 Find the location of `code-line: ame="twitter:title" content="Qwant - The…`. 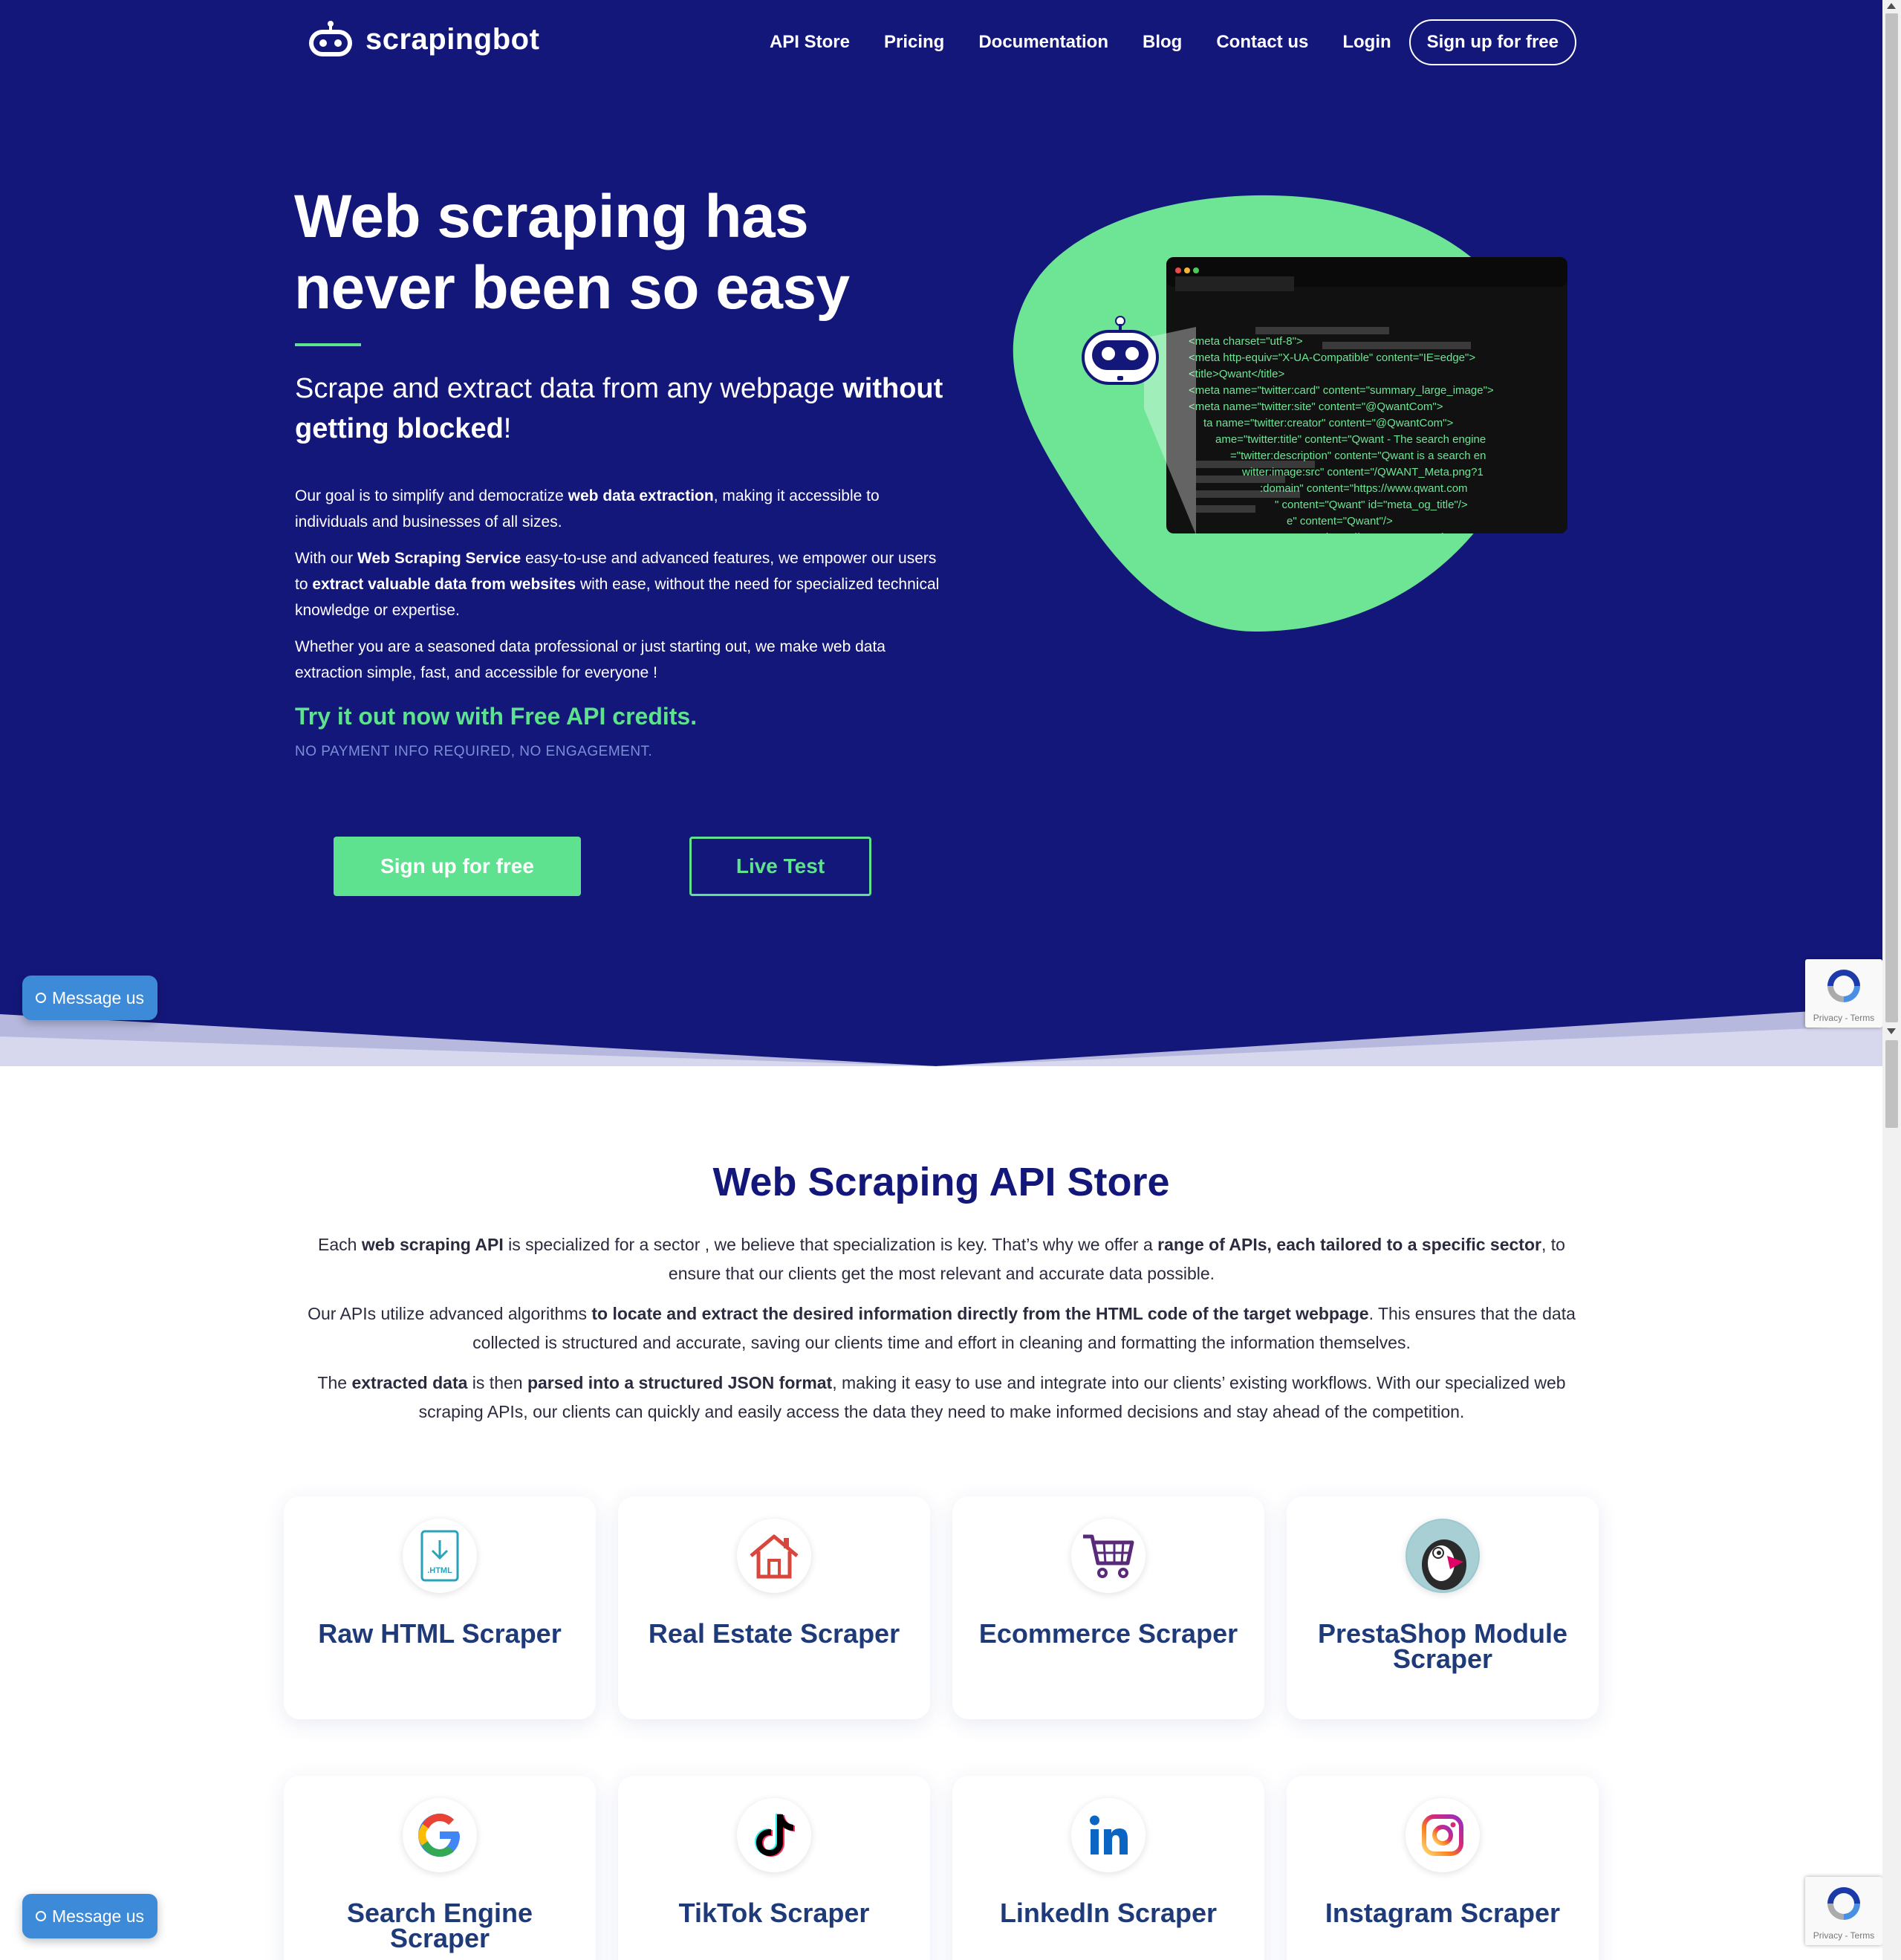

code-line: ame="twitter:title" content="Qwant - The… is located at coordinates (1350, 440).